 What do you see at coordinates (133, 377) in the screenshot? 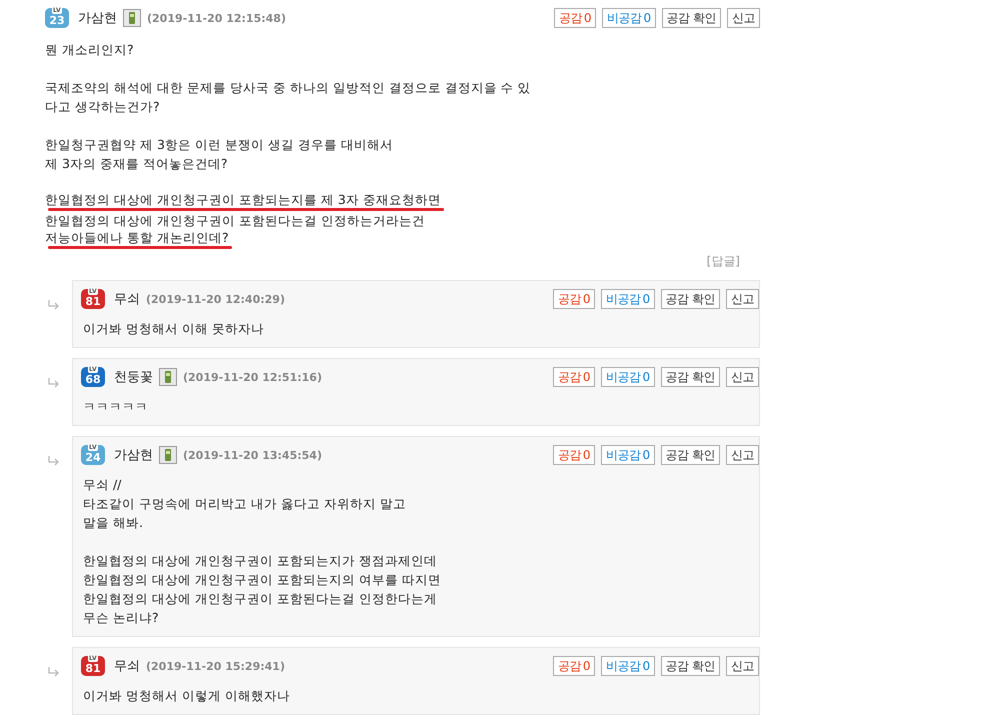
I see `author-name: 천둥꽃` at bounding box center [133, 377].